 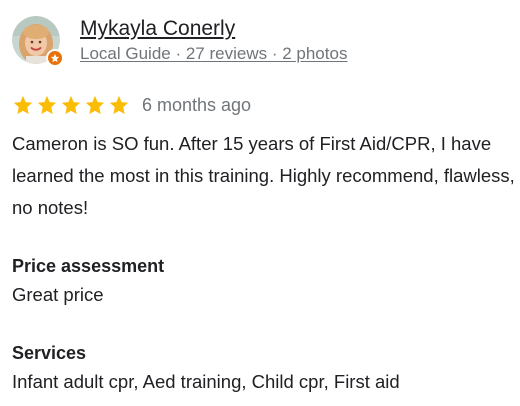 I want to click on services-heading: Services, so click(x=49, y=353).